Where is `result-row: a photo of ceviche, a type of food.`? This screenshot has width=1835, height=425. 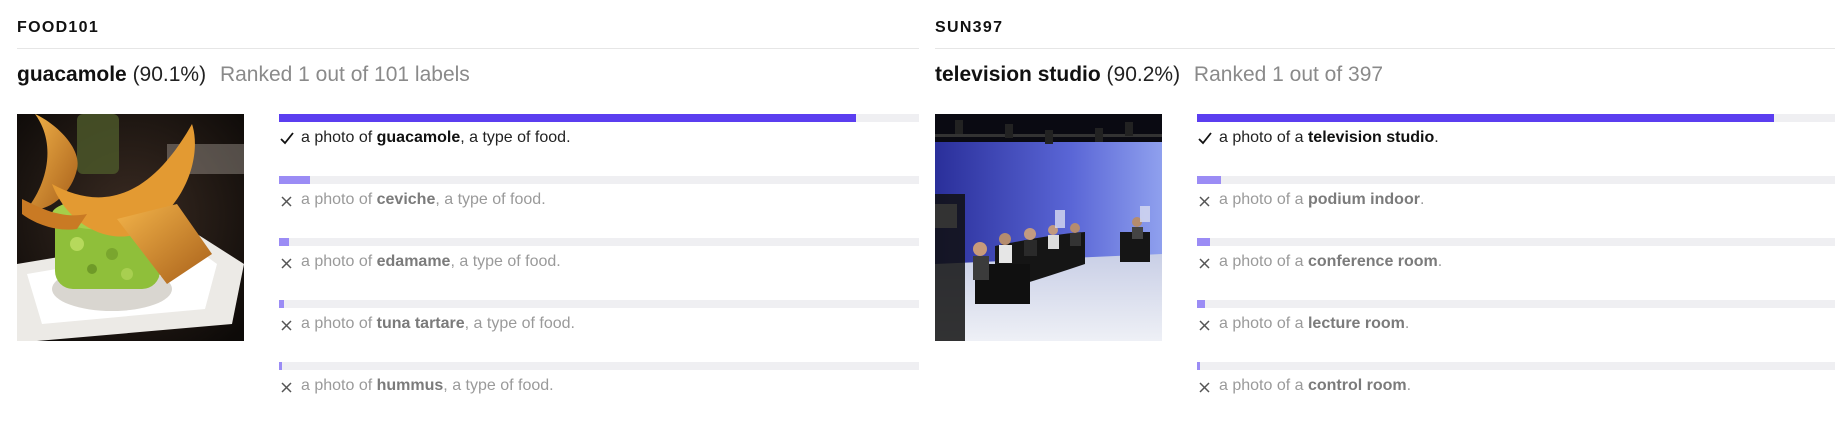
result-row: a photo of ceviche, a type of food. is located at coordinates (599, 205).